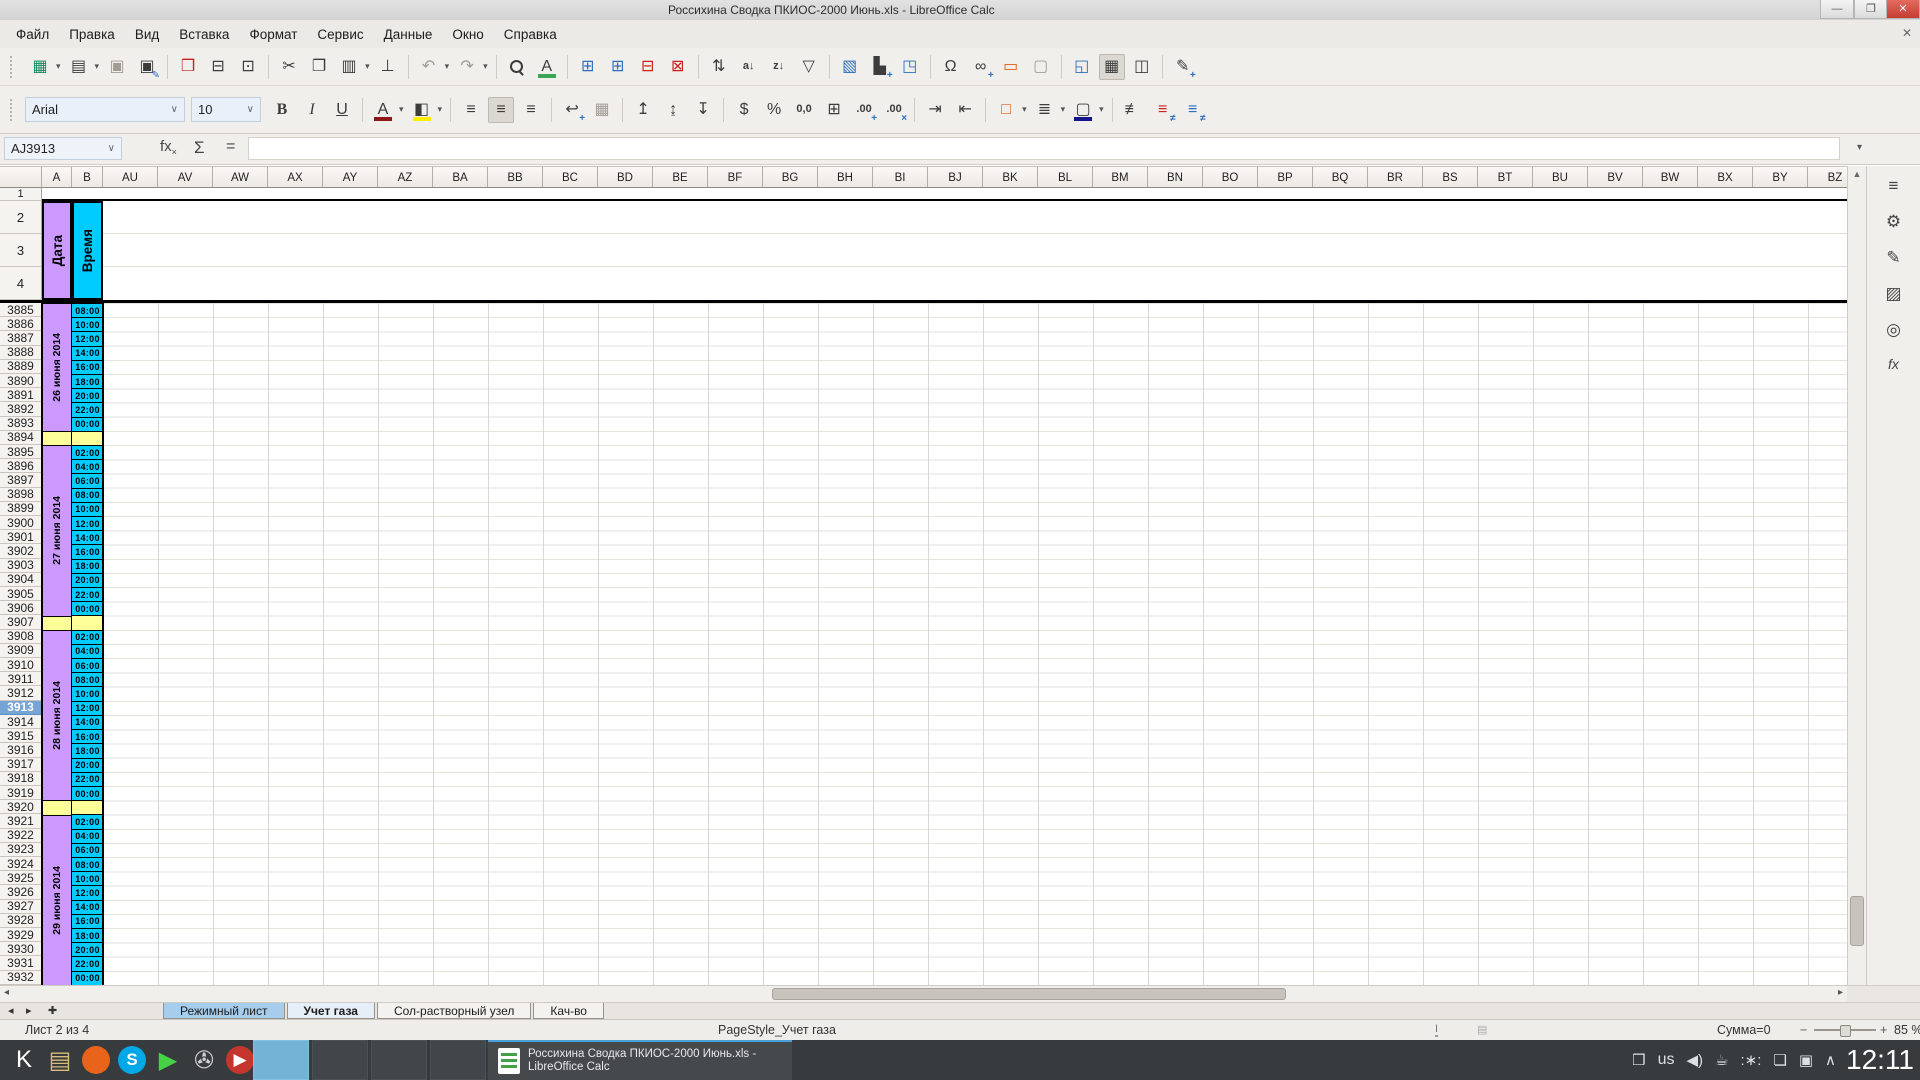 The image size is (1920, 1080). Describe the element at coordinates (408, 34) in the screenshot. I see `menu-данные: Данные` at that location.